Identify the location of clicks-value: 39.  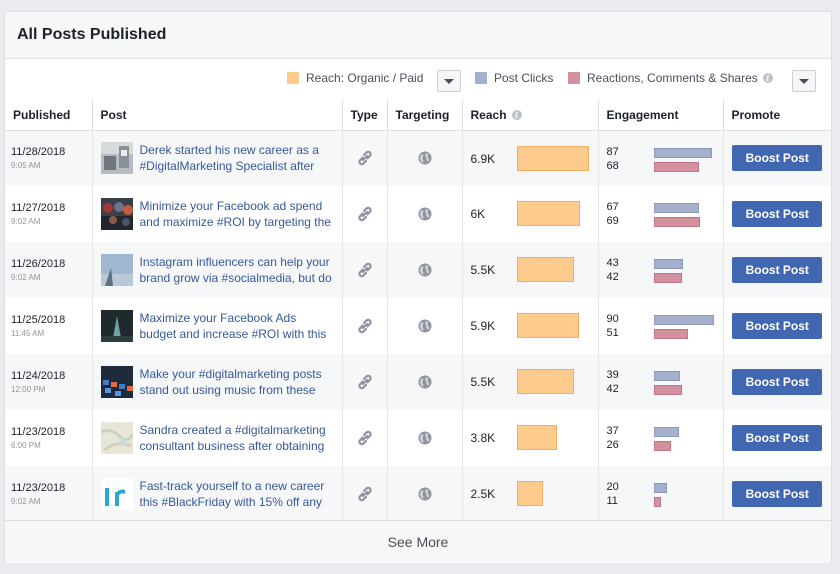
(612, 375).